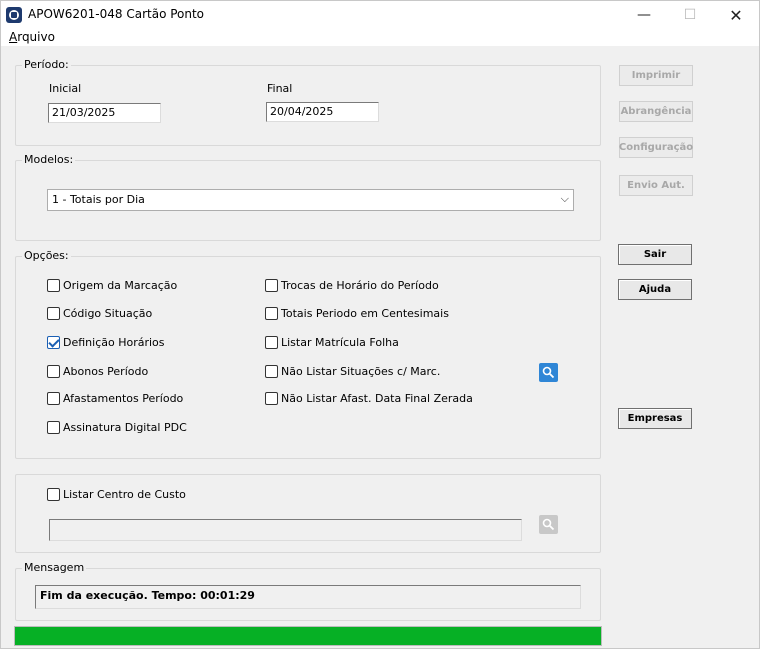  I want to click on checkbox-box-checked, so click(53, 342).